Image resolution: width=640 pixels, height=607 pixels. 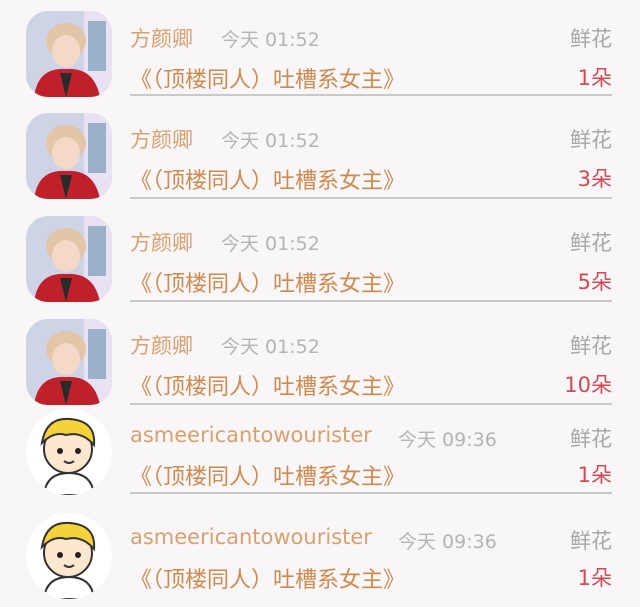 I want to click on gift-count: 10朵, so click(x=588, y=385).